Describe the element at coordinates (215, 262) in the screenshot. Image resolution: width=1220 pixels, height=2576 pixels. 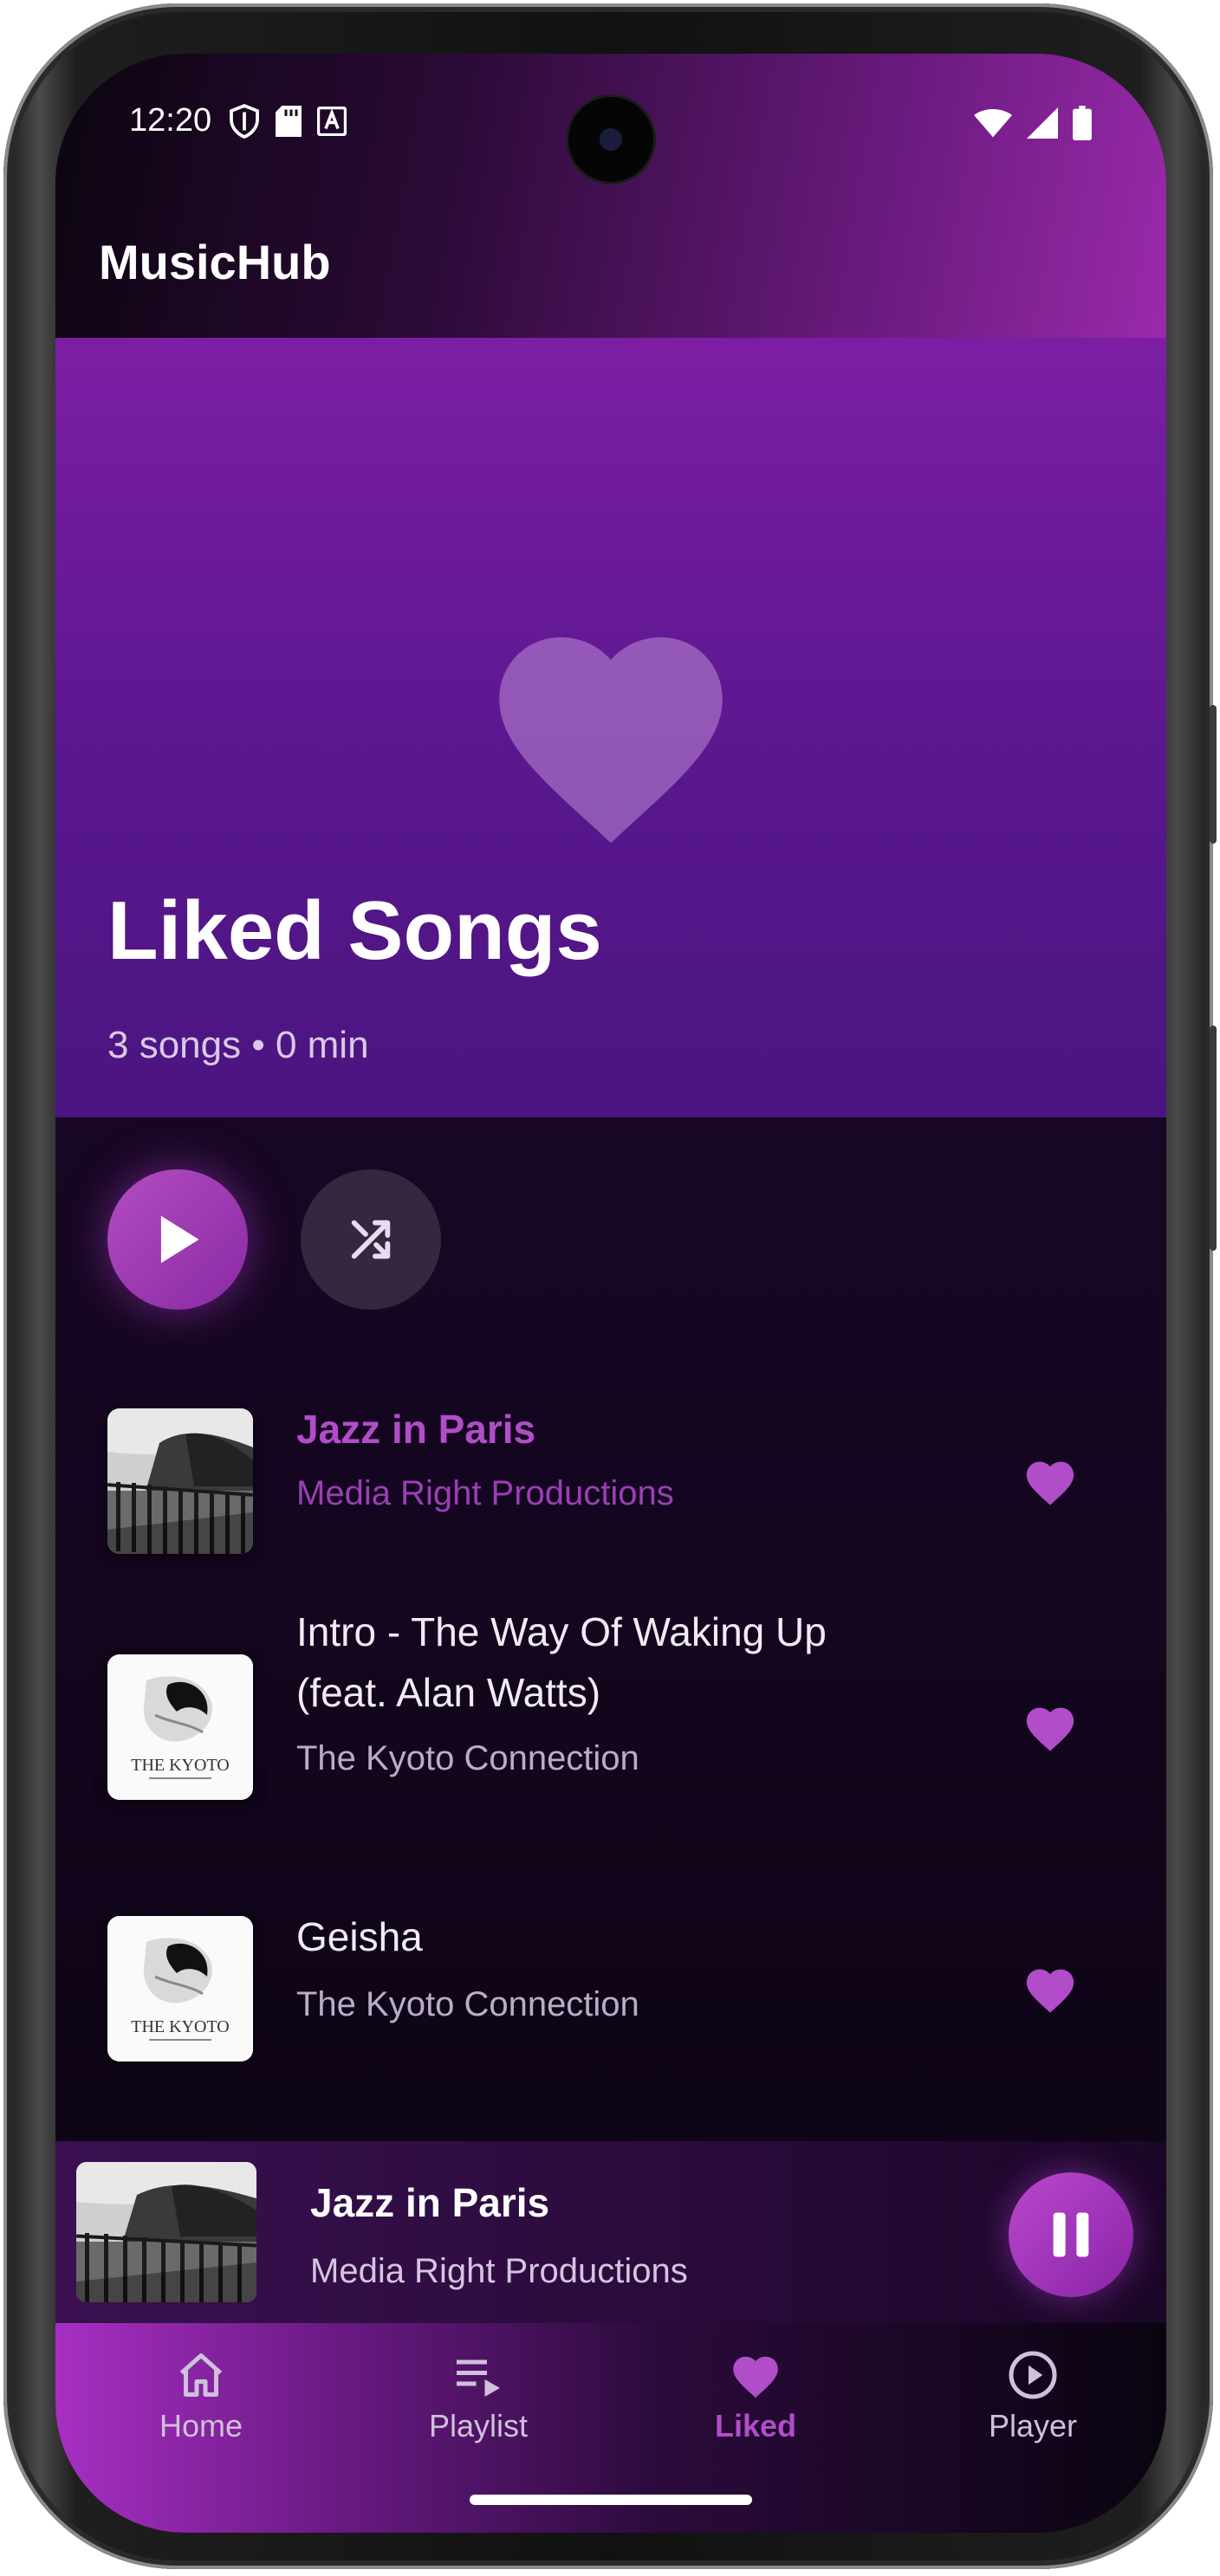
I see `app-title: MusicHub` at that location.